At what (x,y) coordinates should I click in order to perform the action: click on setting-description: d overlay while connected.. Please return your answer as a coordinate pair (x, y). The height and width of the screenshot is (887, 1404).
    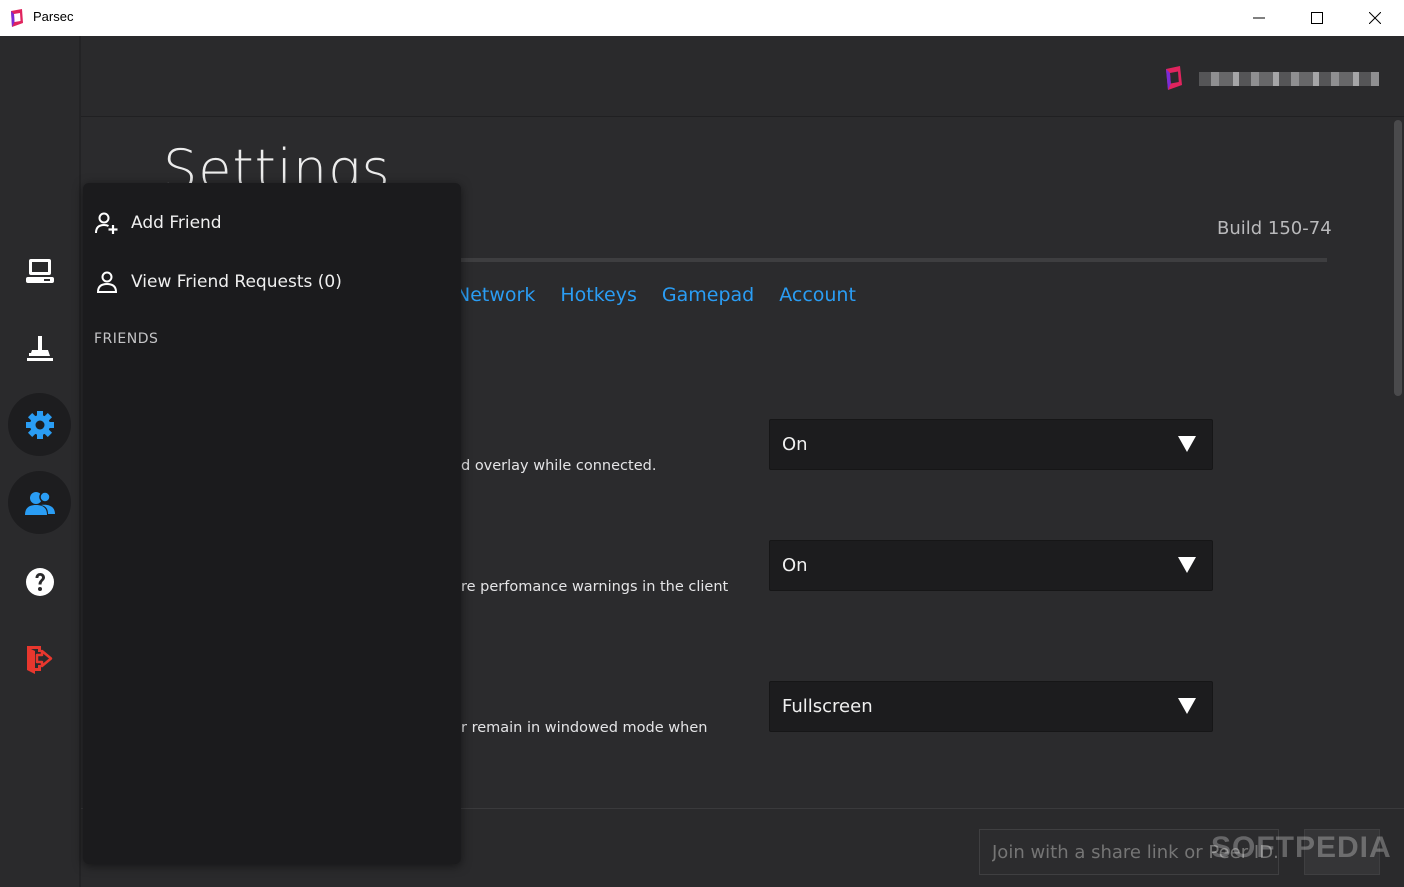
    Looking at the image, I should click on (559, 466).